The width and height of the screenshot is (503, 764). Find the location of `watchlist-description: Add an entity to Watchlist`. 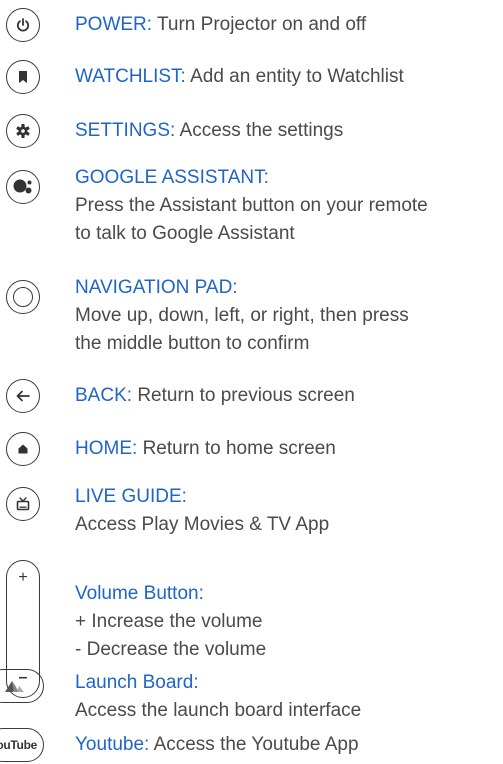

watchlist-description: Add an entity to Watchlist is located at coordinates (297, 76).